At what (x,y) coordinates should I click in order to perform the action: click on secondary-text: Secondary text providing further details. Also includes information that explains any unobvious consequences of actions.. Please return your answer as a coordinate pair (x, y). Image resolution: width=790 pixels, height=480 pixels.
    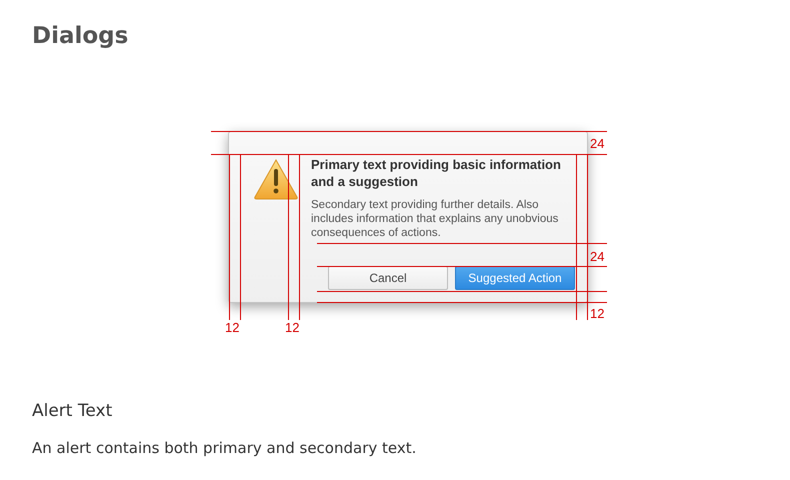
    Looking at the image, I should click on (435, 219).